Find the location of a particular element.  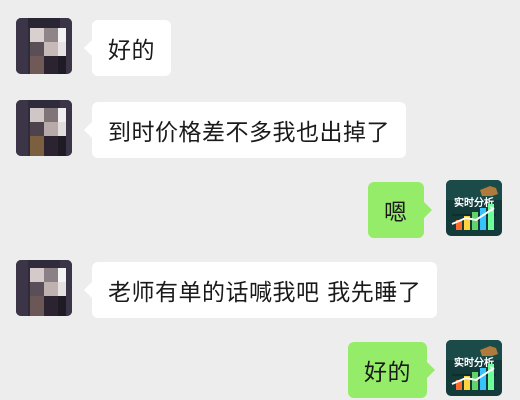

outgoing-message-bubble: 好的 is located at coordinates (391, 370).